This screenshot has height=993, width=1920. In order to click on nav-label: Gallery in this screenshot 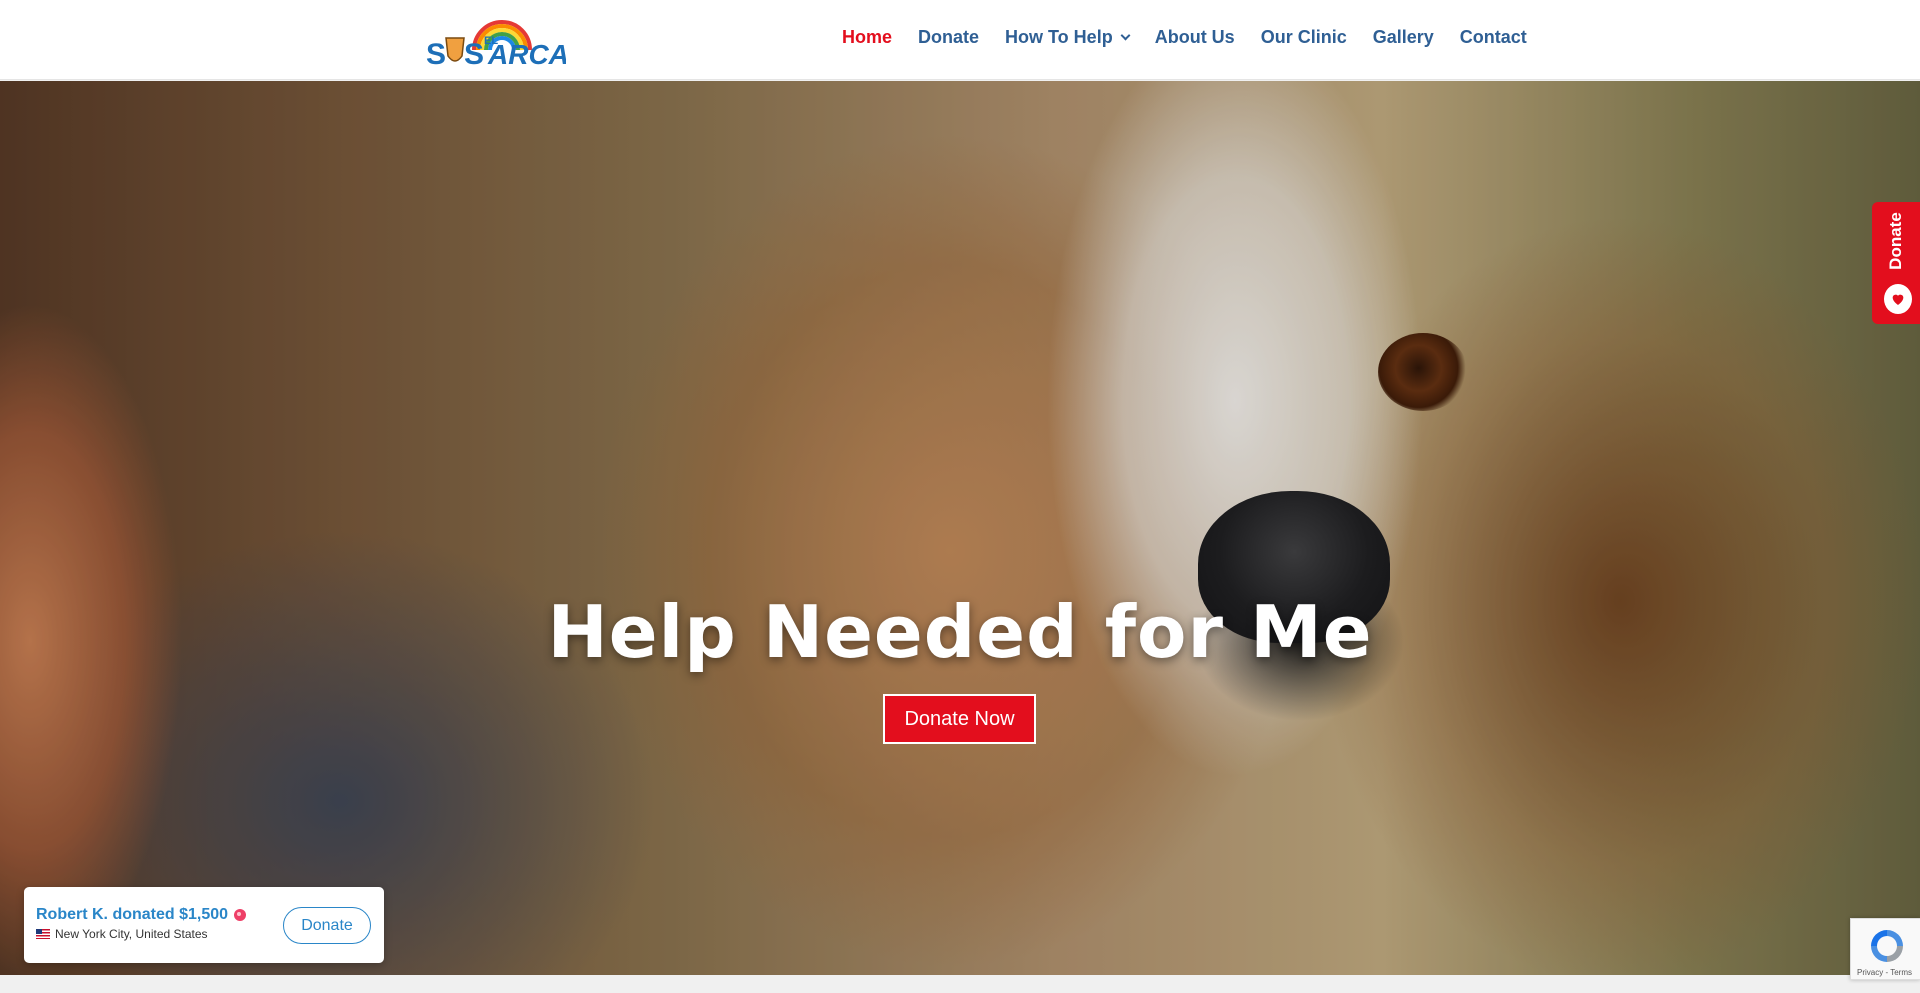, I will do `click(1403, 37)`.